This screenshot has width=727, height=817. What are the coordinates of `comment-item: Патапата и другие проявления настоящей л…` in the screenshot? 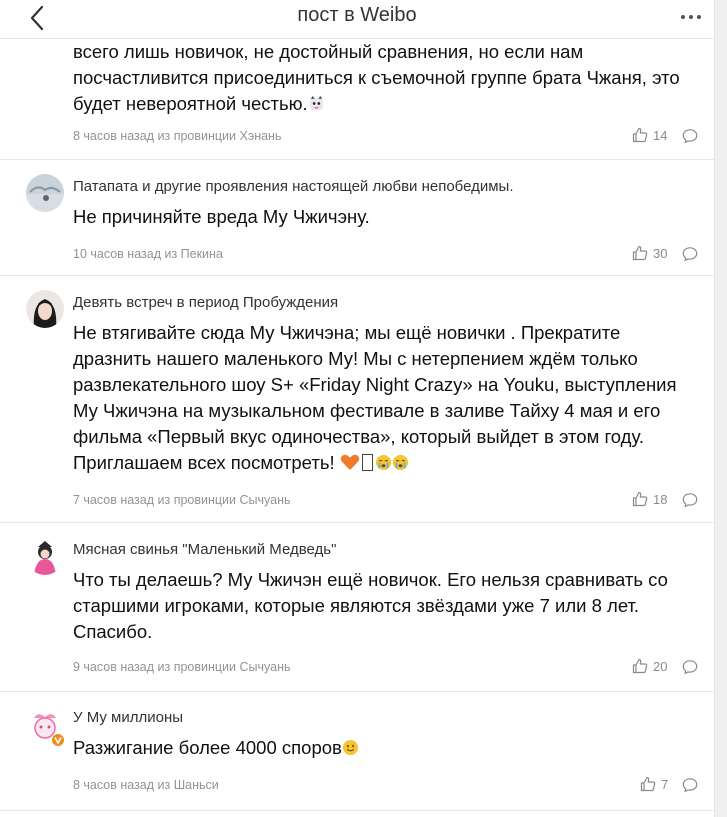 It's located at (357, 218).